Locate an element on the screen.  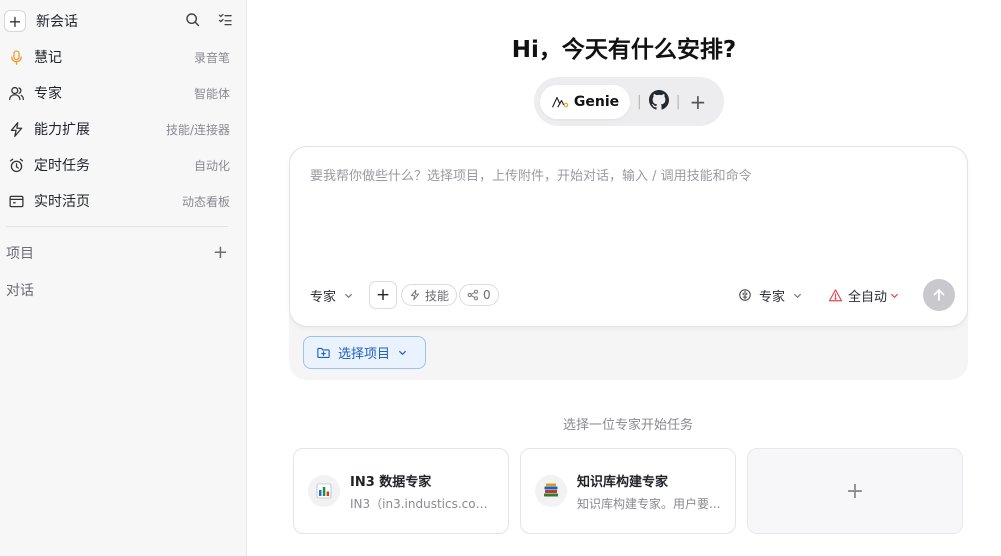
composer-input: 要我帮你做些什么？选择项目，上传附件，开始对话，输入 / 调用技能和命令 is located at coordinates (531, 174).